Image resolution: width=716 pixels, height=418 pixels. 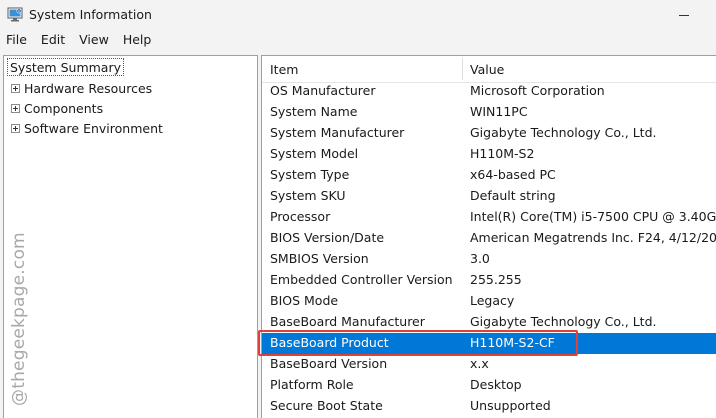 What do you see at coordinates (53, 41) in the screenshot?
I see `menu-edit: Edit` at bounding box center [53, 41].